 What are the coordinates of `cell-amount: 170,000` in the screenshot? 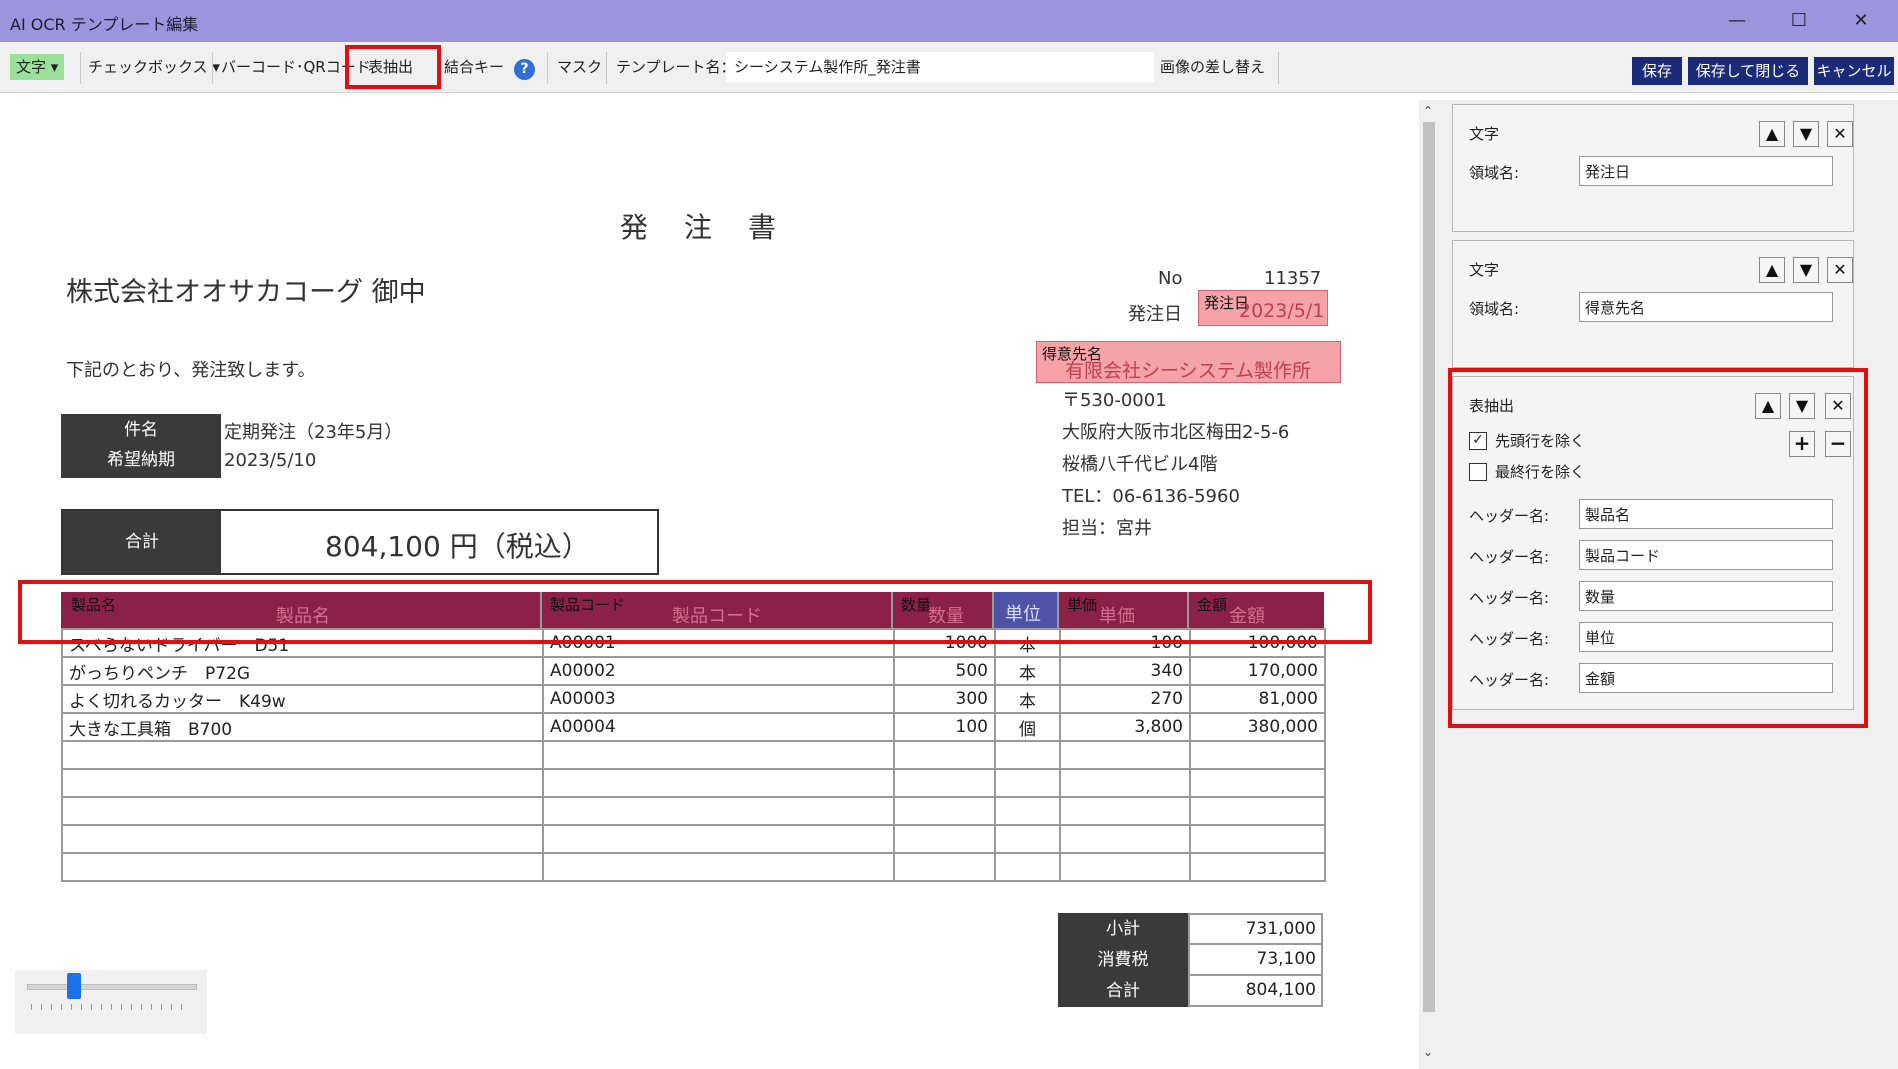 It's located at (1257, 671).